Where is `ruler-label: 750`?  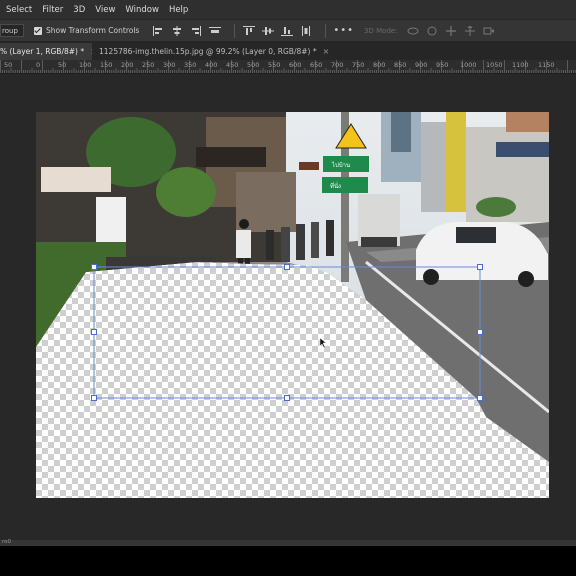 ruler-label: 750 is located at coordinates (358, 65).